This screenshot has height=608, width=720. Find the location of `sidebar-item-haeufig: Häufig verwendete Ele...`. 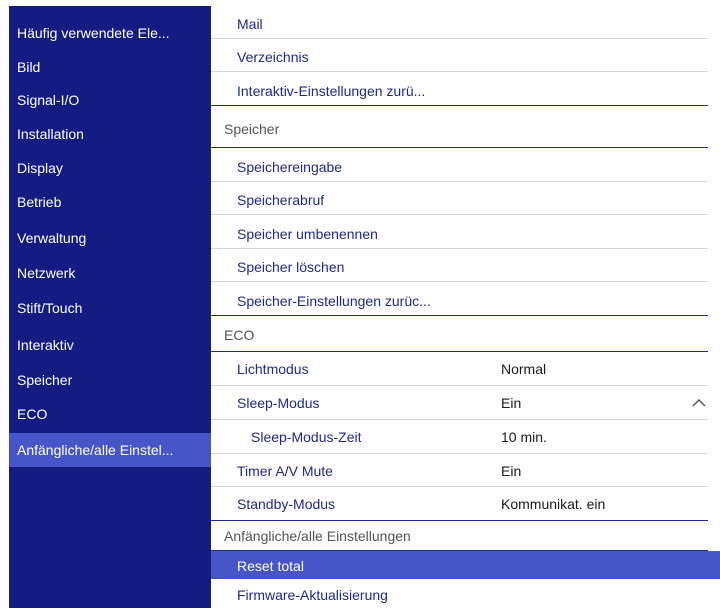

sidebar-item-haeufig: Häufig verwendete Ele... is located at coordinates (110, 33).